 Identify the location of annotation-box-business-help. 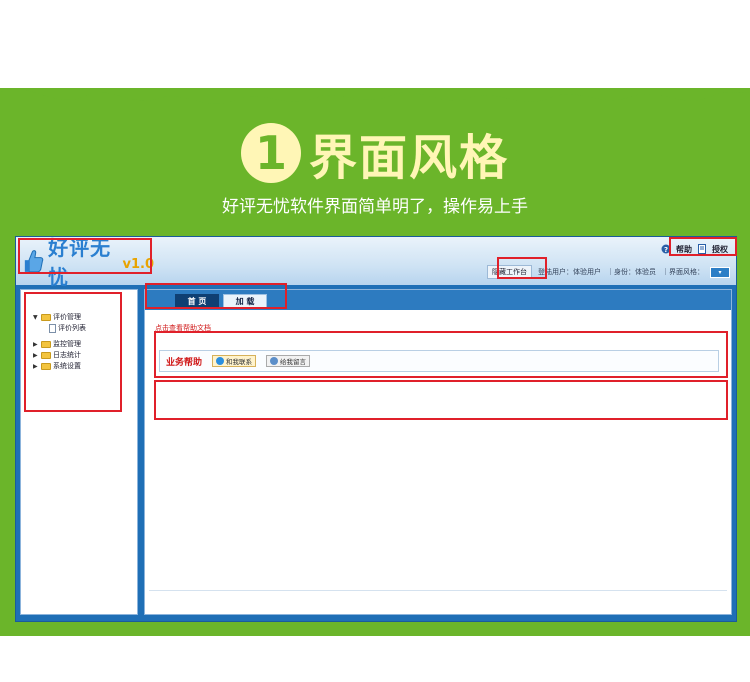
(441, 354).